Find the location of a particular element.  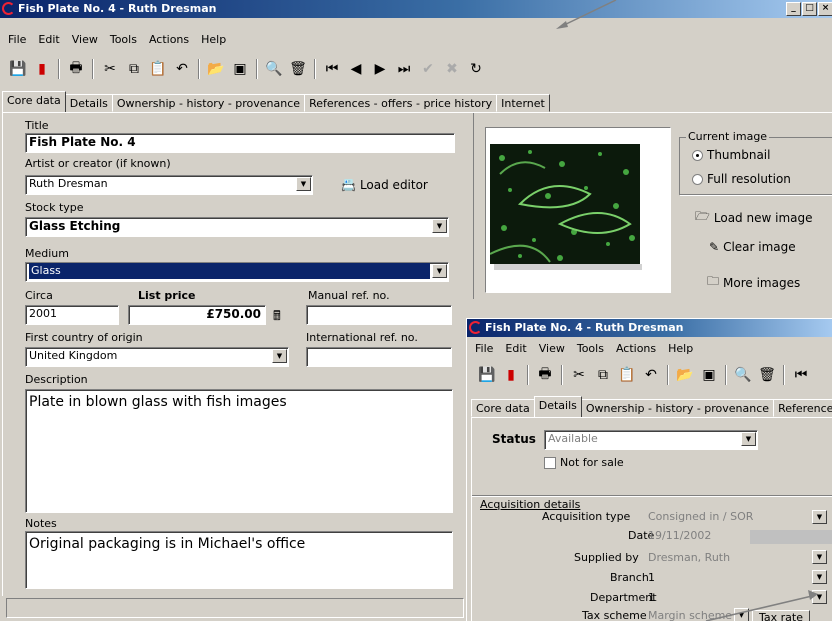

list-price-input: £750.00 is located at coordinates (197, 315).